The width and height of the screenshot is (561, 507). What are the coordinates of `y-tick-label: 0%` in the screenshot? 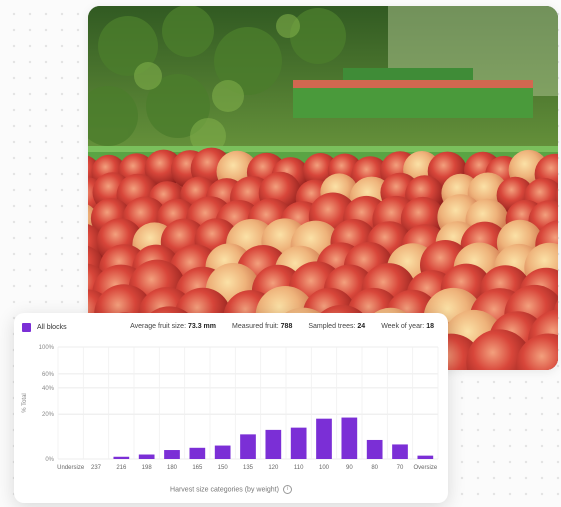 It's located at (49, 460).